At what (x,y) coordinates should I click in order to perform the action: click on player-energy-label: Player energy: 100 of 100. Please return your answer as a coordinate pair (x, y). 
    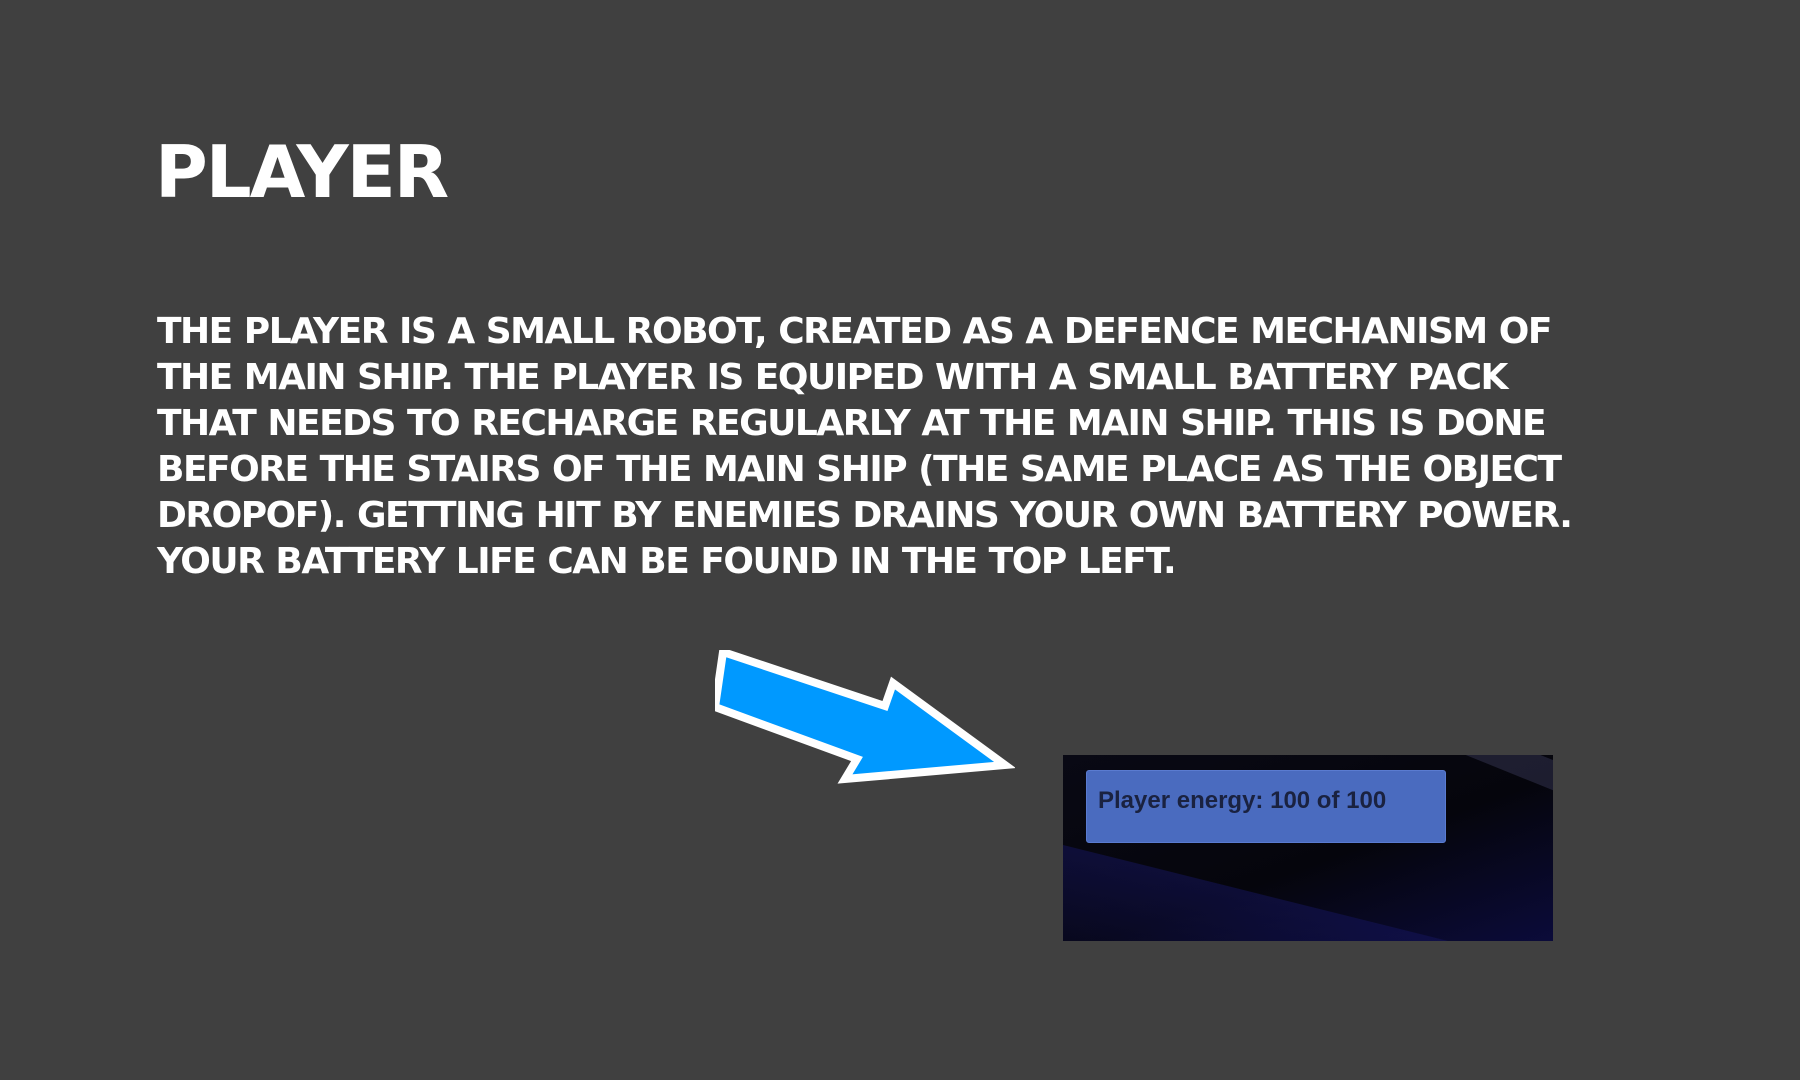
    Looking at the image, I should click on (1242, 800).